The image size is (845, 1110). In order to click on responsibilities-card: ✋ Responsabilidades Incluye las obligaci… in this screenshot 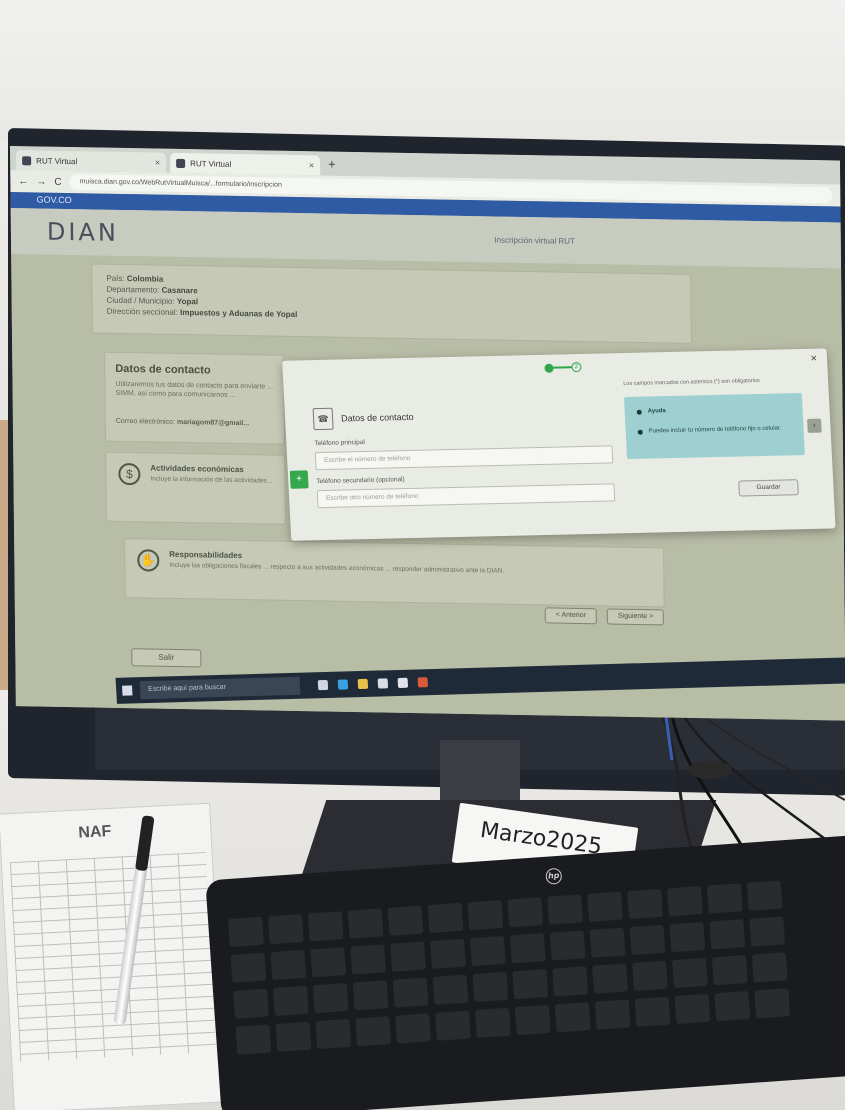, I will do `click(394, 573)`.